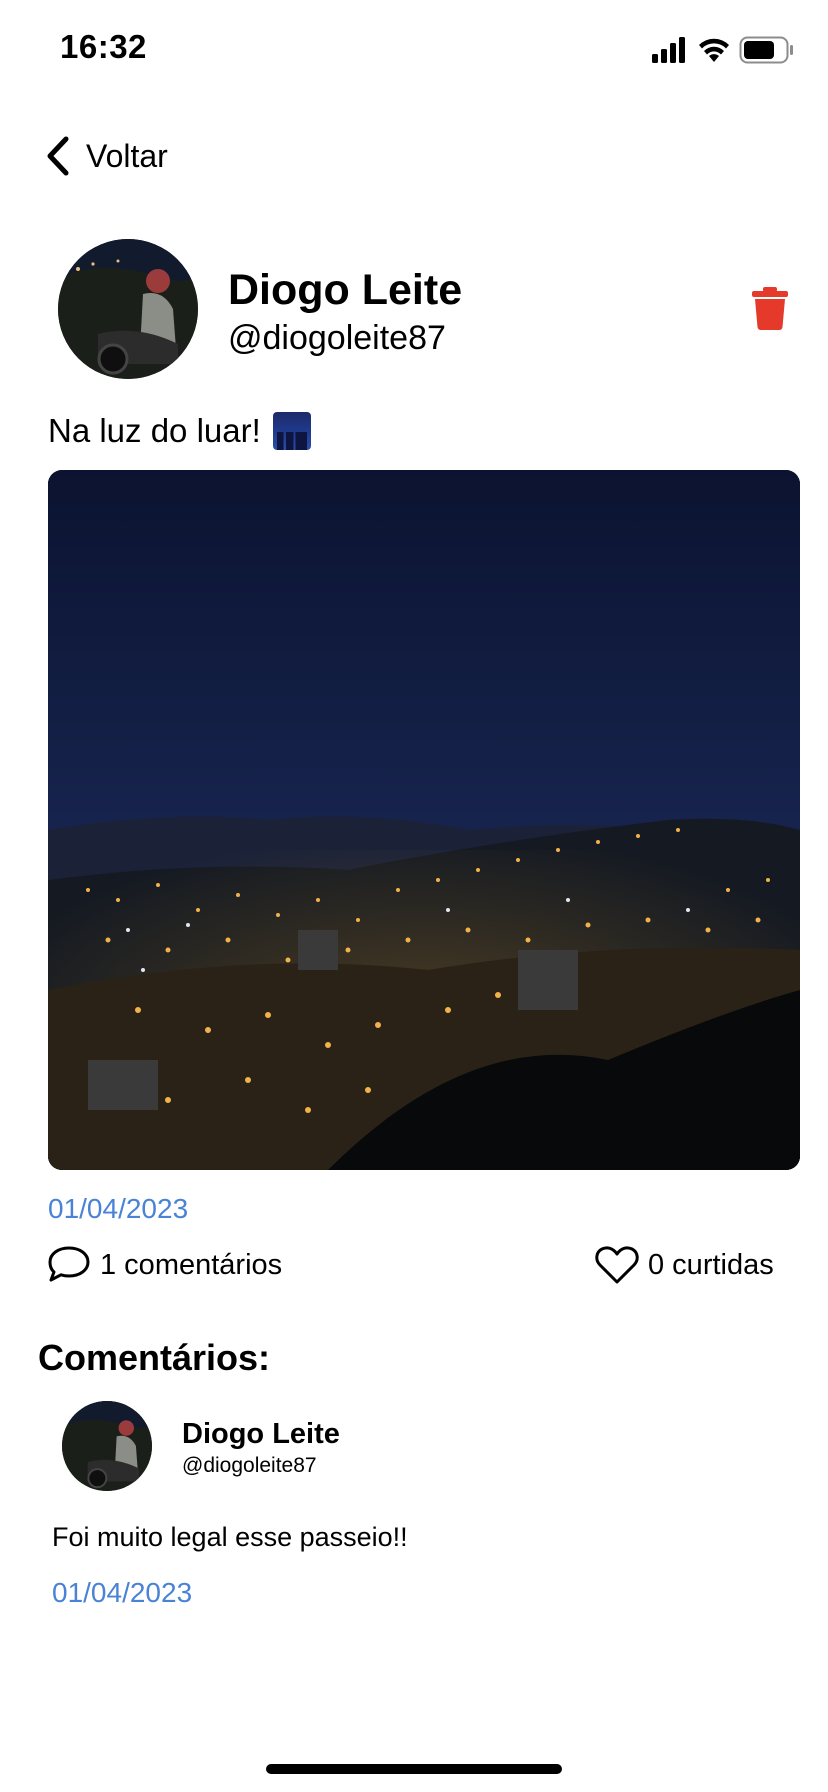  Describe the element at coordinates (107, 1446) in the screenshot. I see `comment-author-avatar` at that location.